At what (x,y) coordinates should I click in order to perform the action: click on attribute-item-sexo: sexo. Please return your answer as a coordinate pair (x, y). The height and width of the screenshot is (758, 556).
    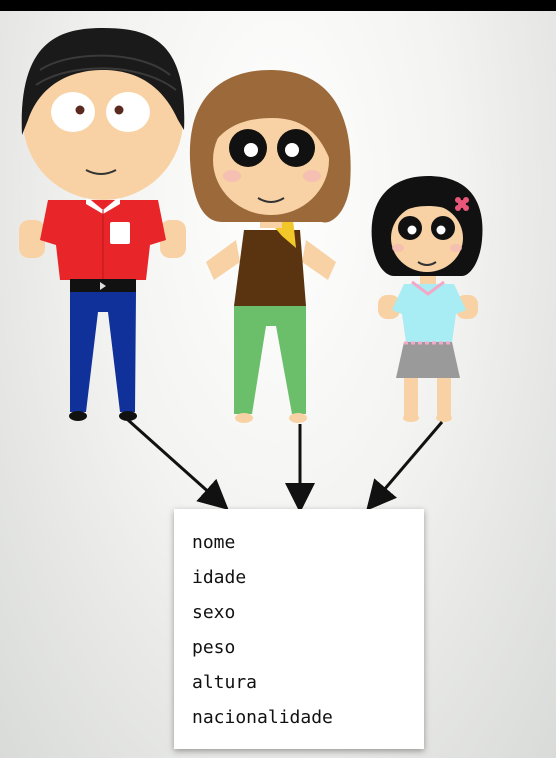
    Looking at the image, I should click on (214, 612).